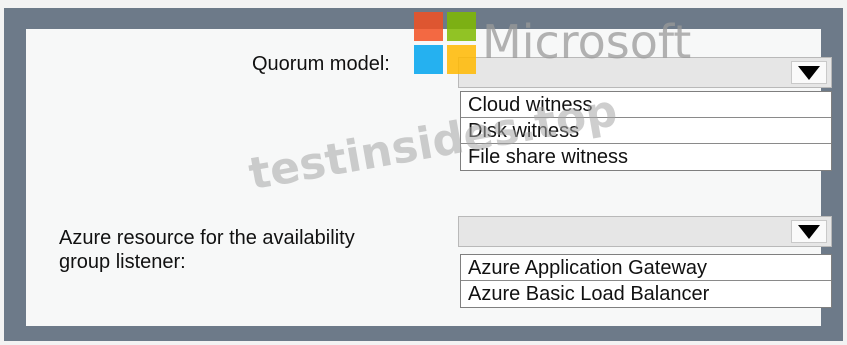  I want to click on logo-blue-square, so click(428, 59).